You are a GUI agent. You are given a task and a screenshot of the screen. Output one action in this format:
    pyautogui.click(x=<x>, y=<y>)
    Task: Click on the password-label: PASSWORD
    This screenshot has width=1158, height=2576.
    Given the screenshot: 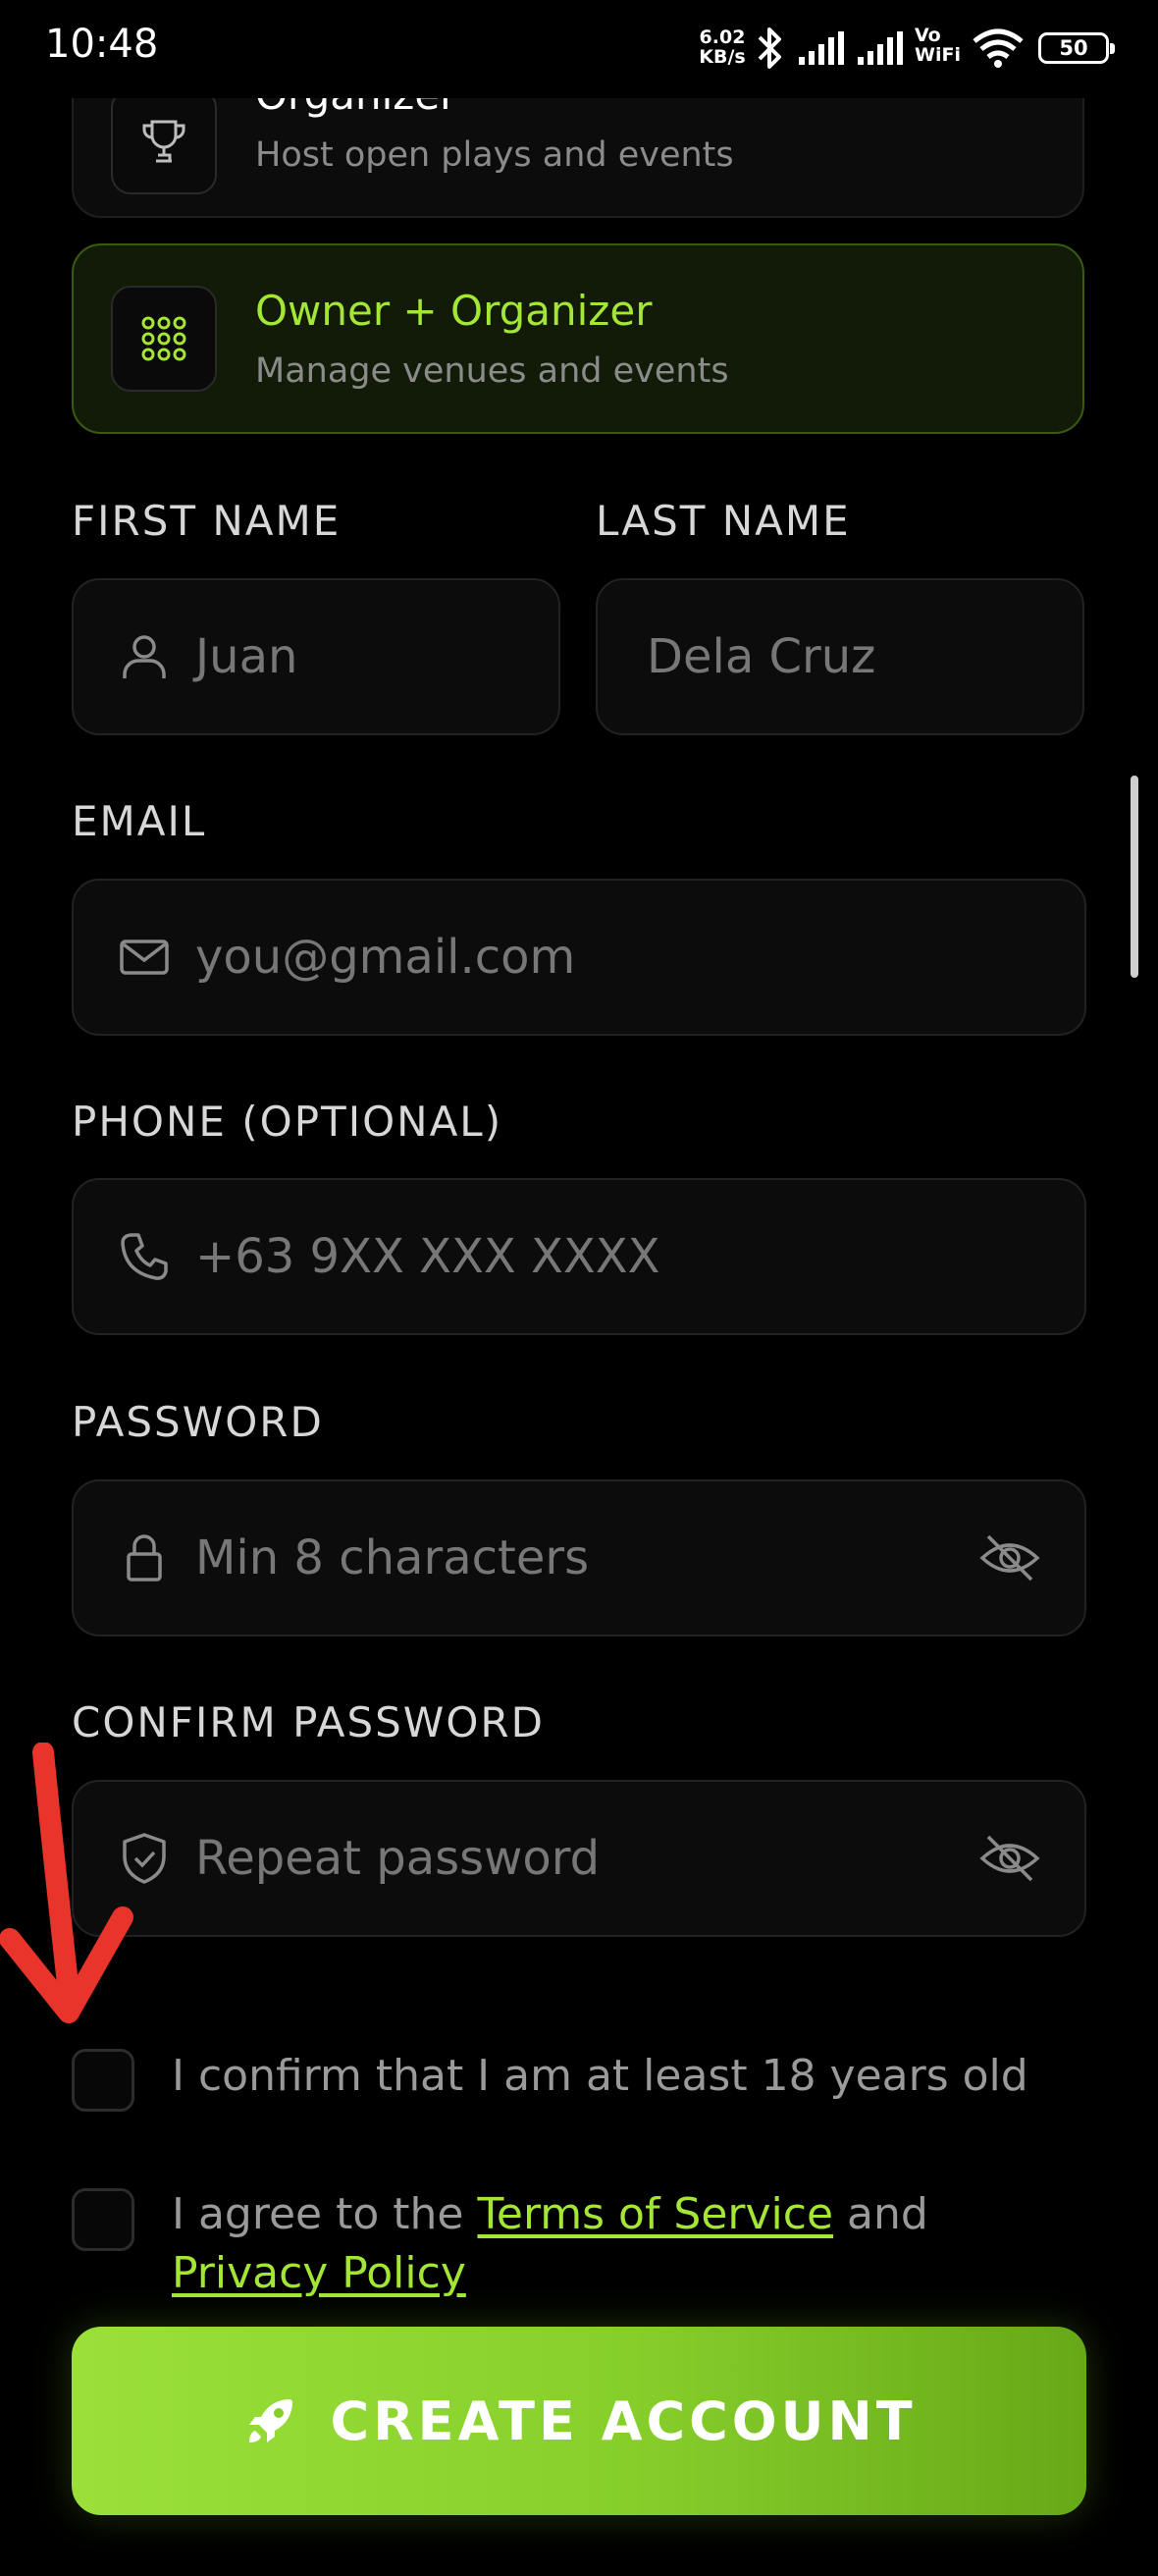 What is the action you would take?
    pyautogui.click(x=198, y=1422)
    